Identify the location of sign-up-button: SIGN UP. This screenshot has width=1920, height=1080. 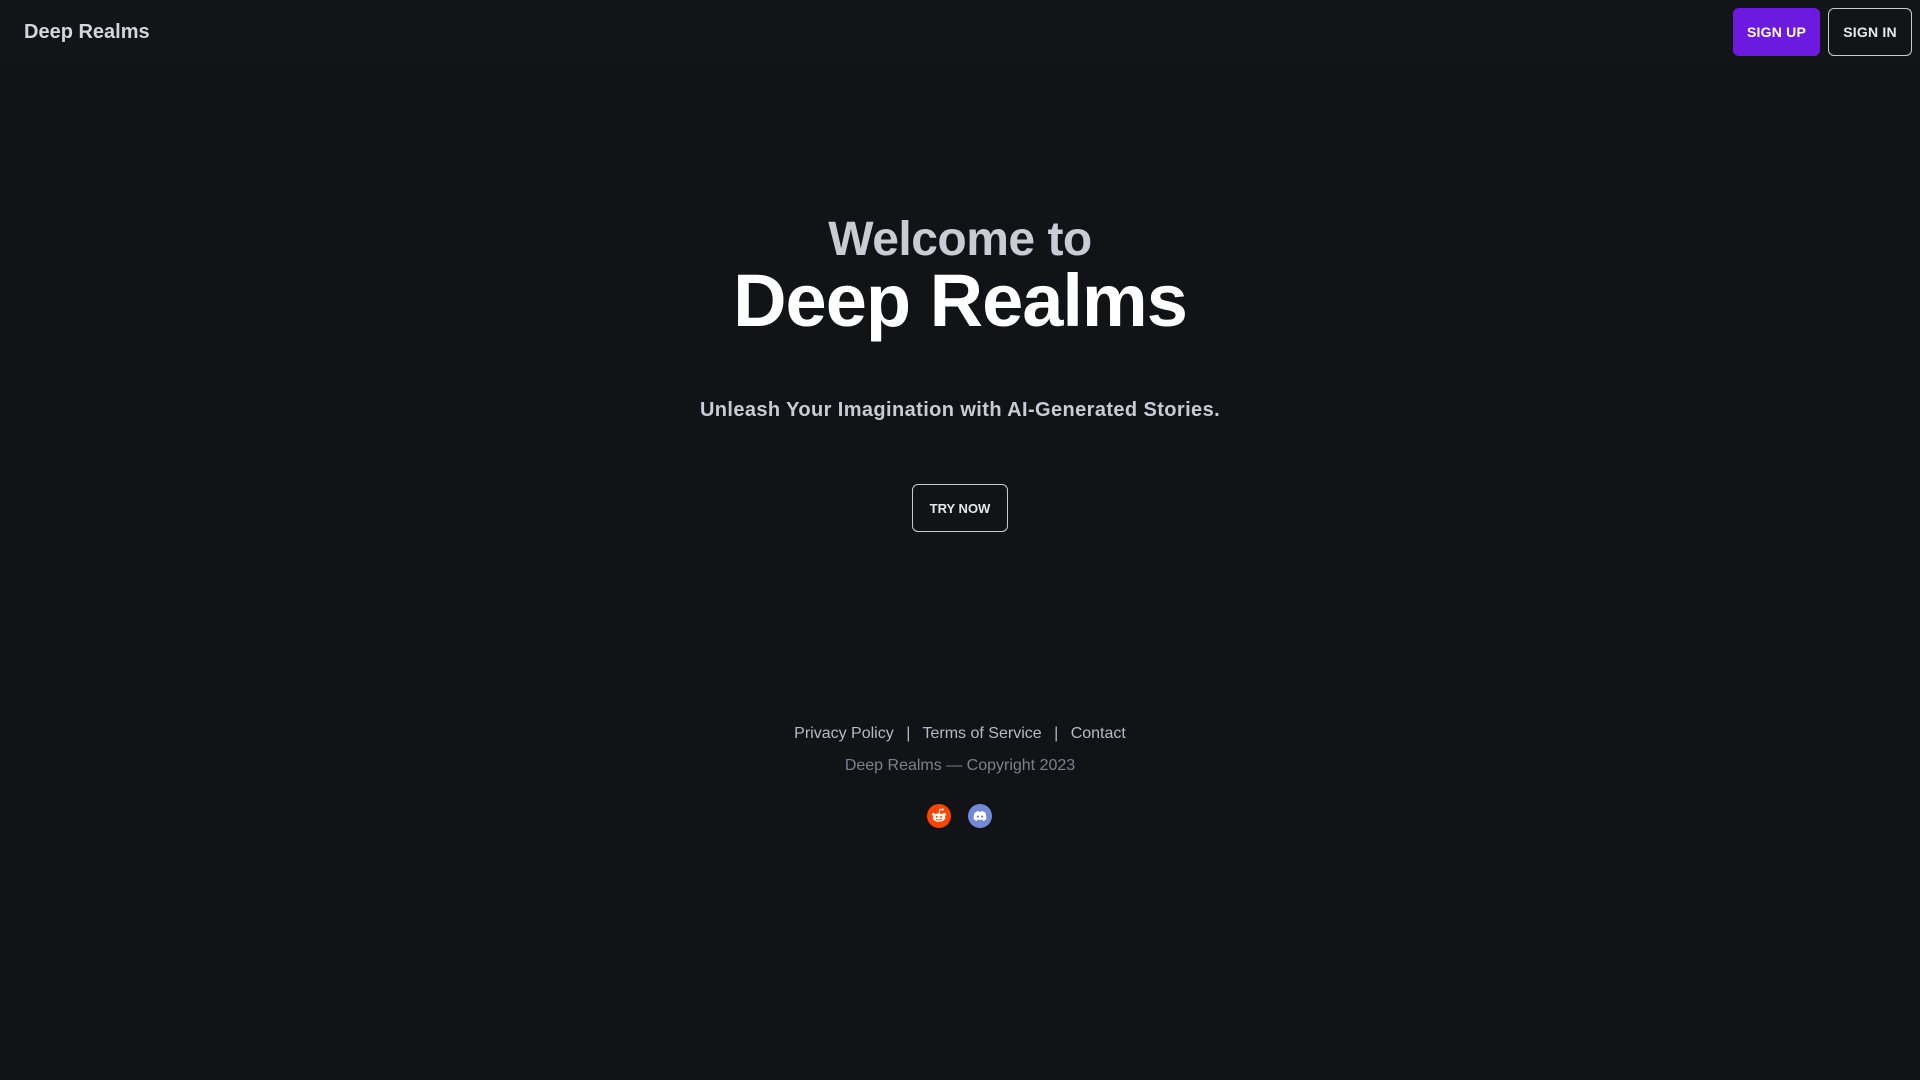
(1776, 32).